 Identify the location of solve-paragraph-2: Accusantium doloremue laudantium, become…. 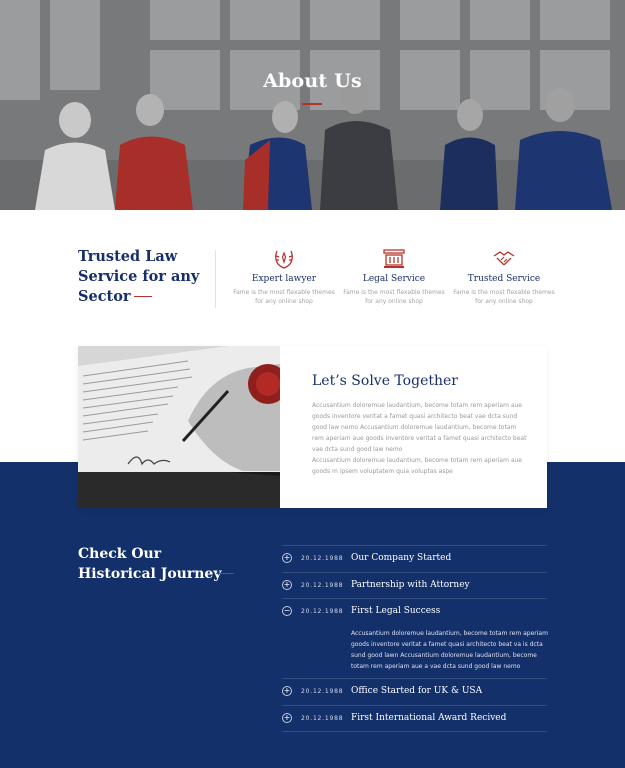
(417, 466).